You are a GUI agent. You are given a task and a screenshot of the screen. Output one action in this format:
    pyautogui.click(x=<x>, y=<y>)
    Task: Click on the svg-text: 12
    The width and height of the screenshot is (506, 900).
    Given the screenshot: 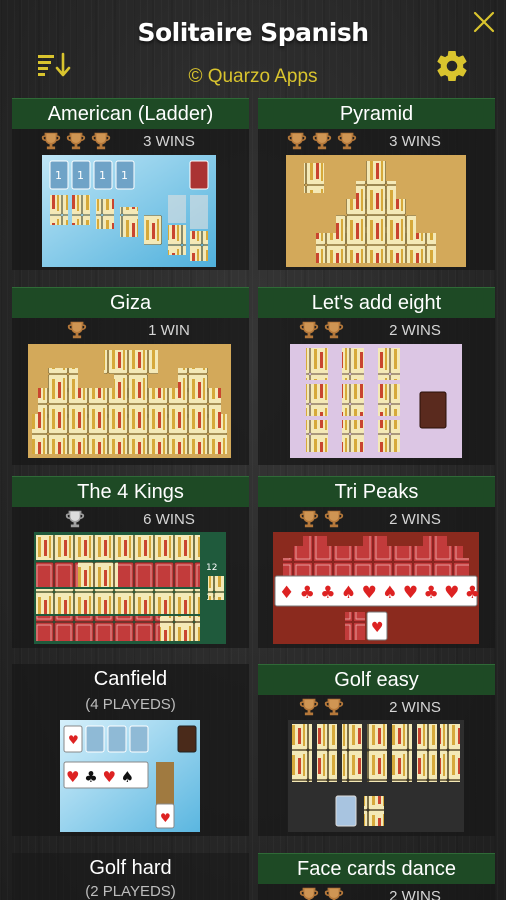 What is the action you would take?
    pyautogui.click(x=211, y=568)
    